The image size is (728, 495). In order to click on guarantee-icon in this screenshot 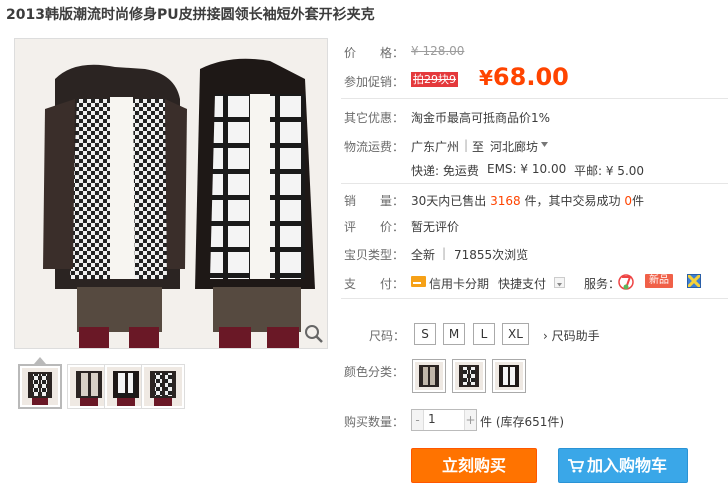, I will do `click(694, 281)`.